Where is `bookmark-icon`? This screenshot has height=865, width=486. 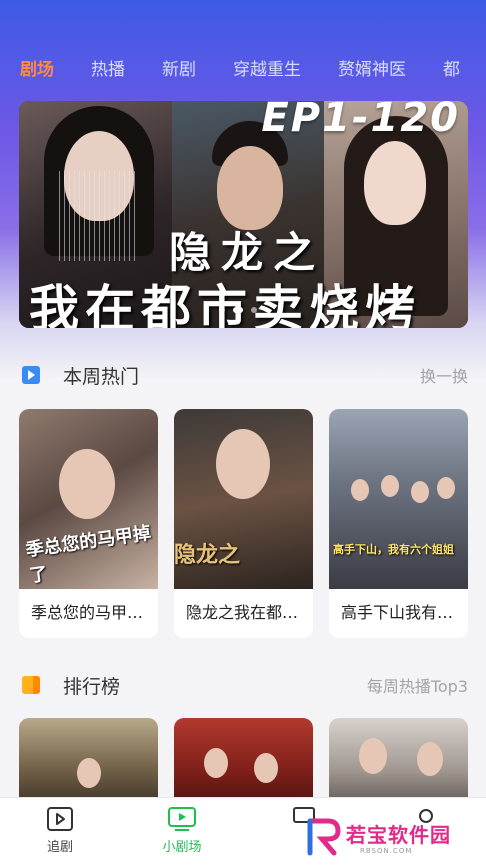
bookmark-icon is located at coordinates (31, 685).